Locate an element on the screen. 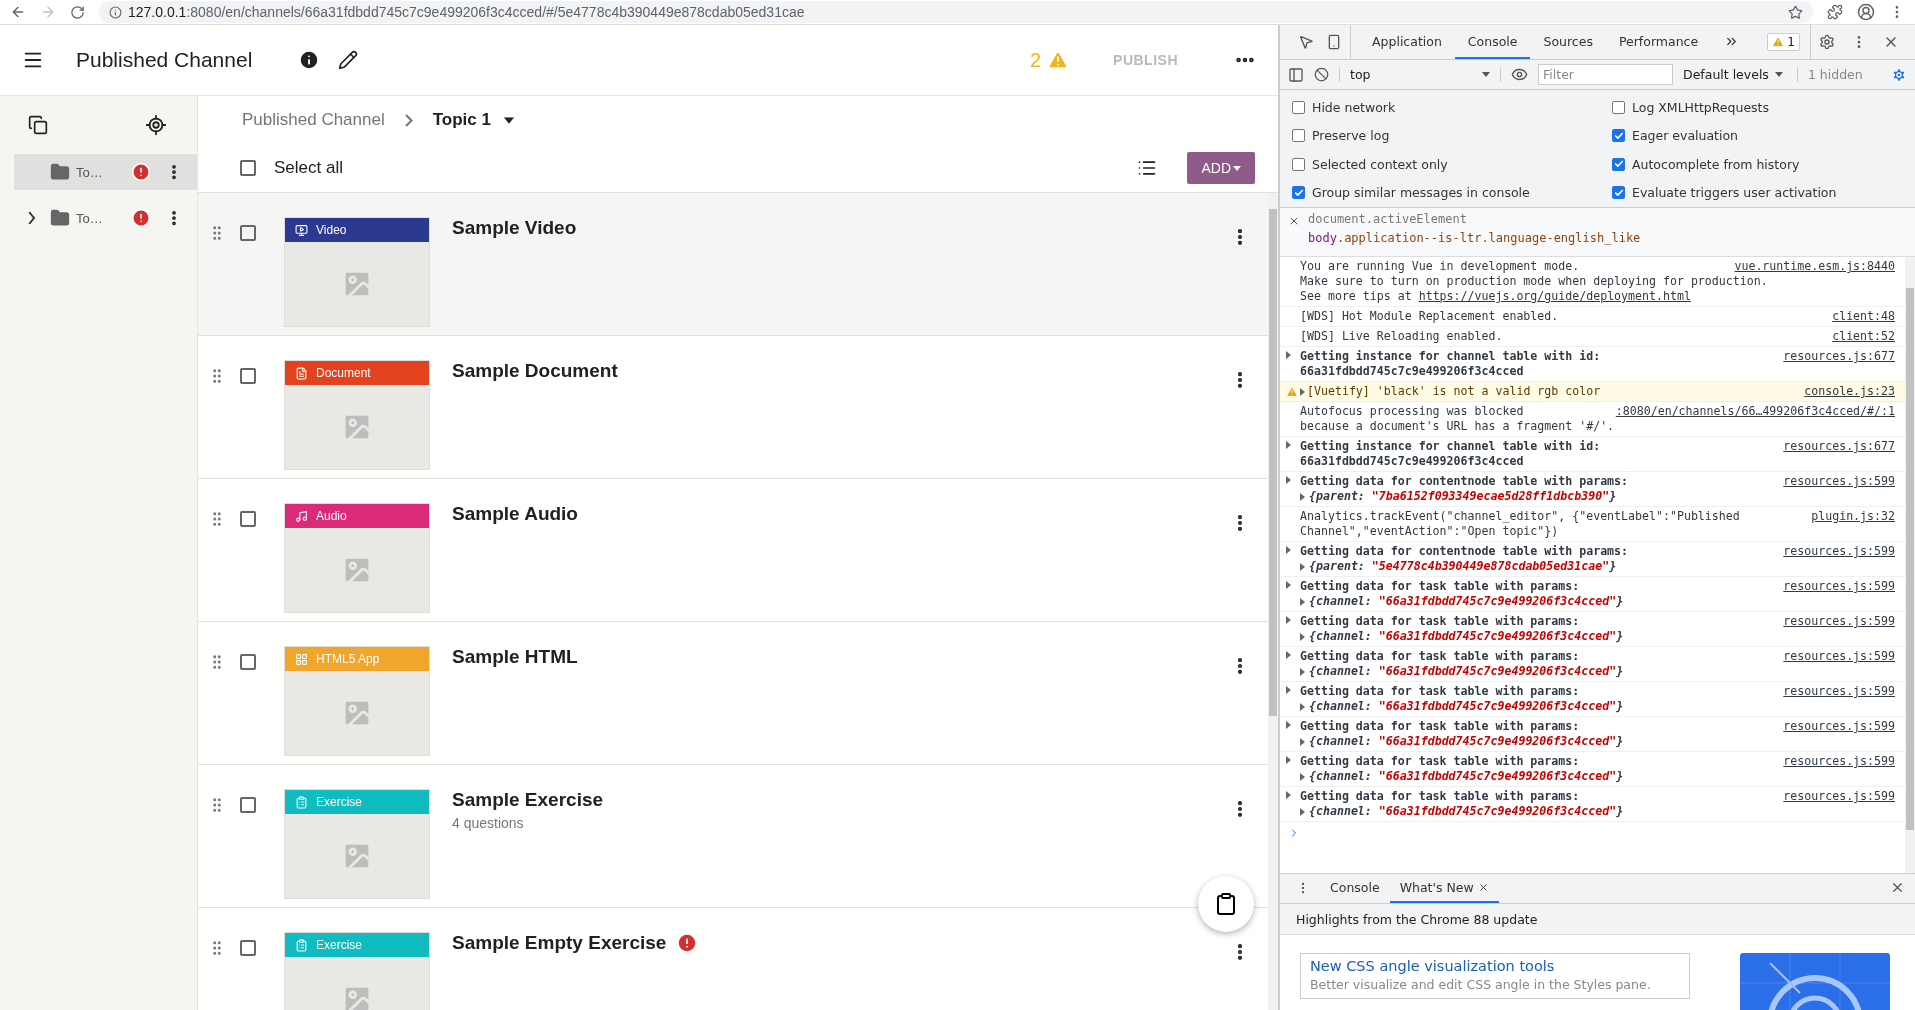 The height and width of the screenshot is (1010, 1915). expression-result: body.application--is-ltr.language-english_like is located at coordinates (1474, 238).